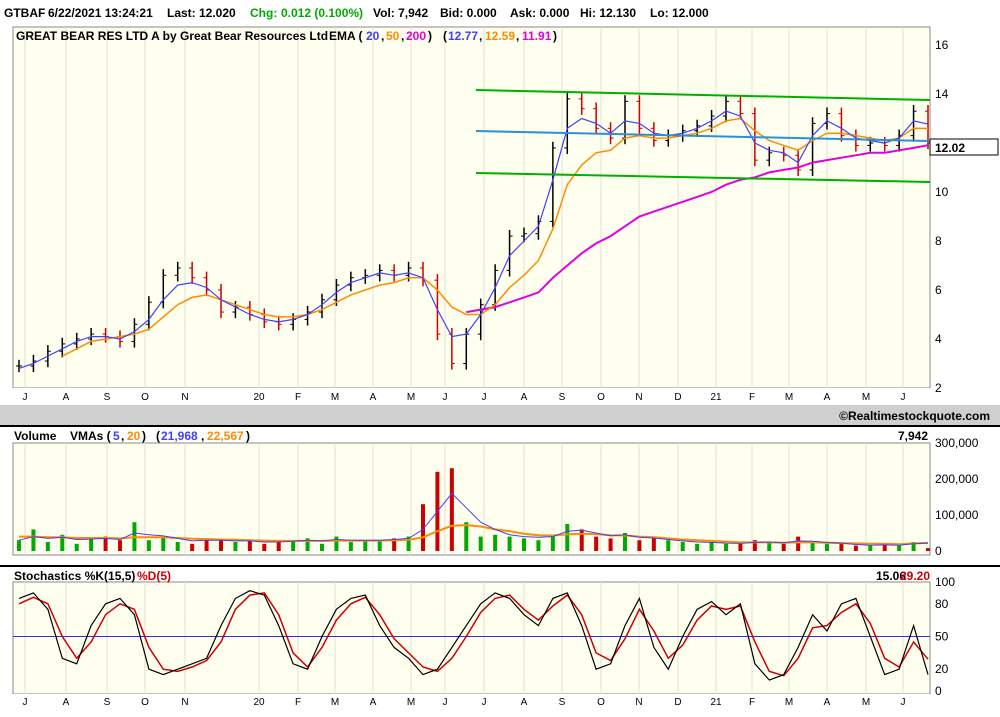  I want to click on vma-values-close-paren: ), so click(248, 436).